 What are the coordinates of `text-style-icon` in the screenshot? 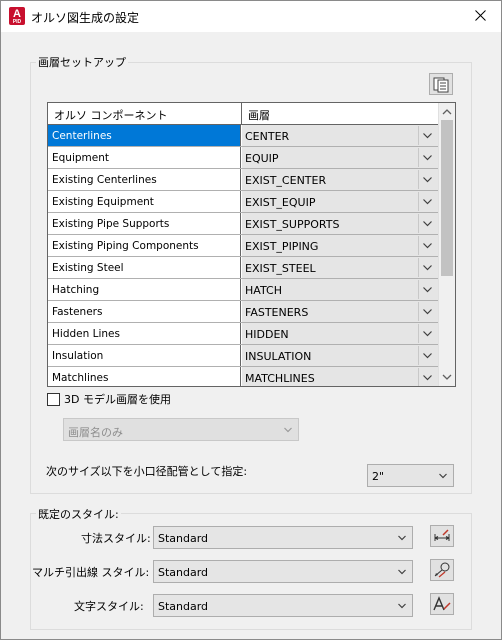 It's located at (442, 603).